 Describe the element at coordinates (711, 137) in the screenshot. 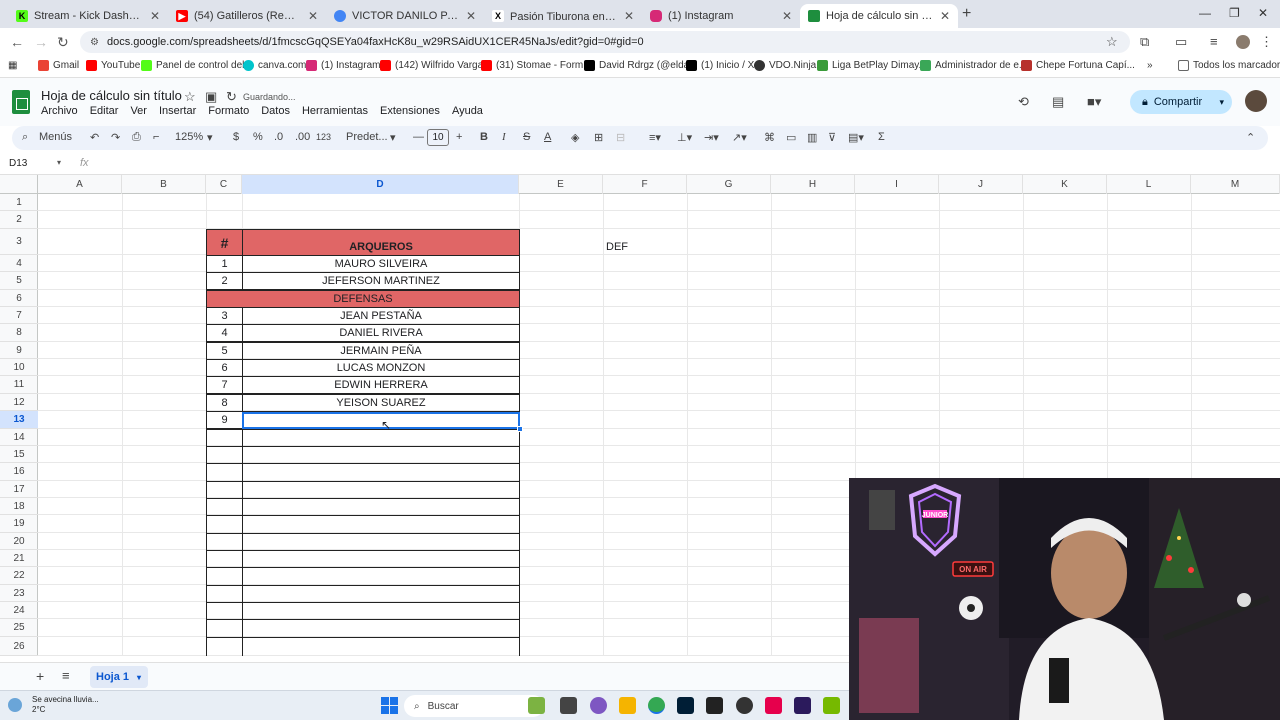

I see `text-wrap-icon: ⇥▾` at that location.